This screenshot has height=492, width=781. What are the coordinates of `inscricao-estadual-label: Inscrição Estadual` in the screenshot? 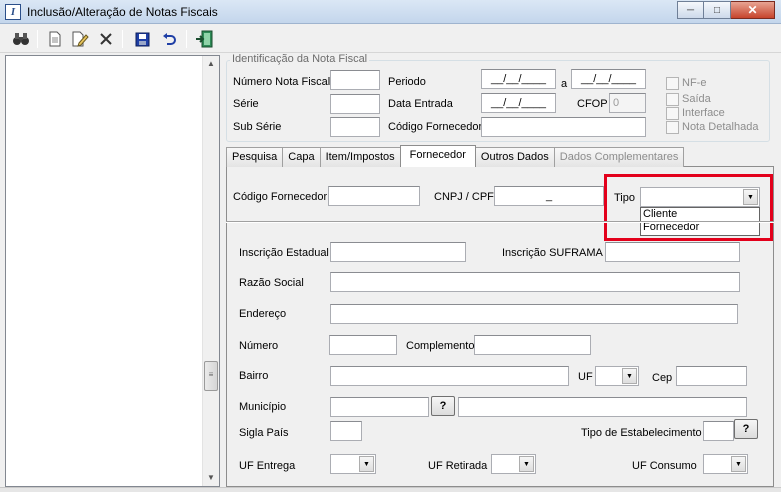 It's located at (284, 253).